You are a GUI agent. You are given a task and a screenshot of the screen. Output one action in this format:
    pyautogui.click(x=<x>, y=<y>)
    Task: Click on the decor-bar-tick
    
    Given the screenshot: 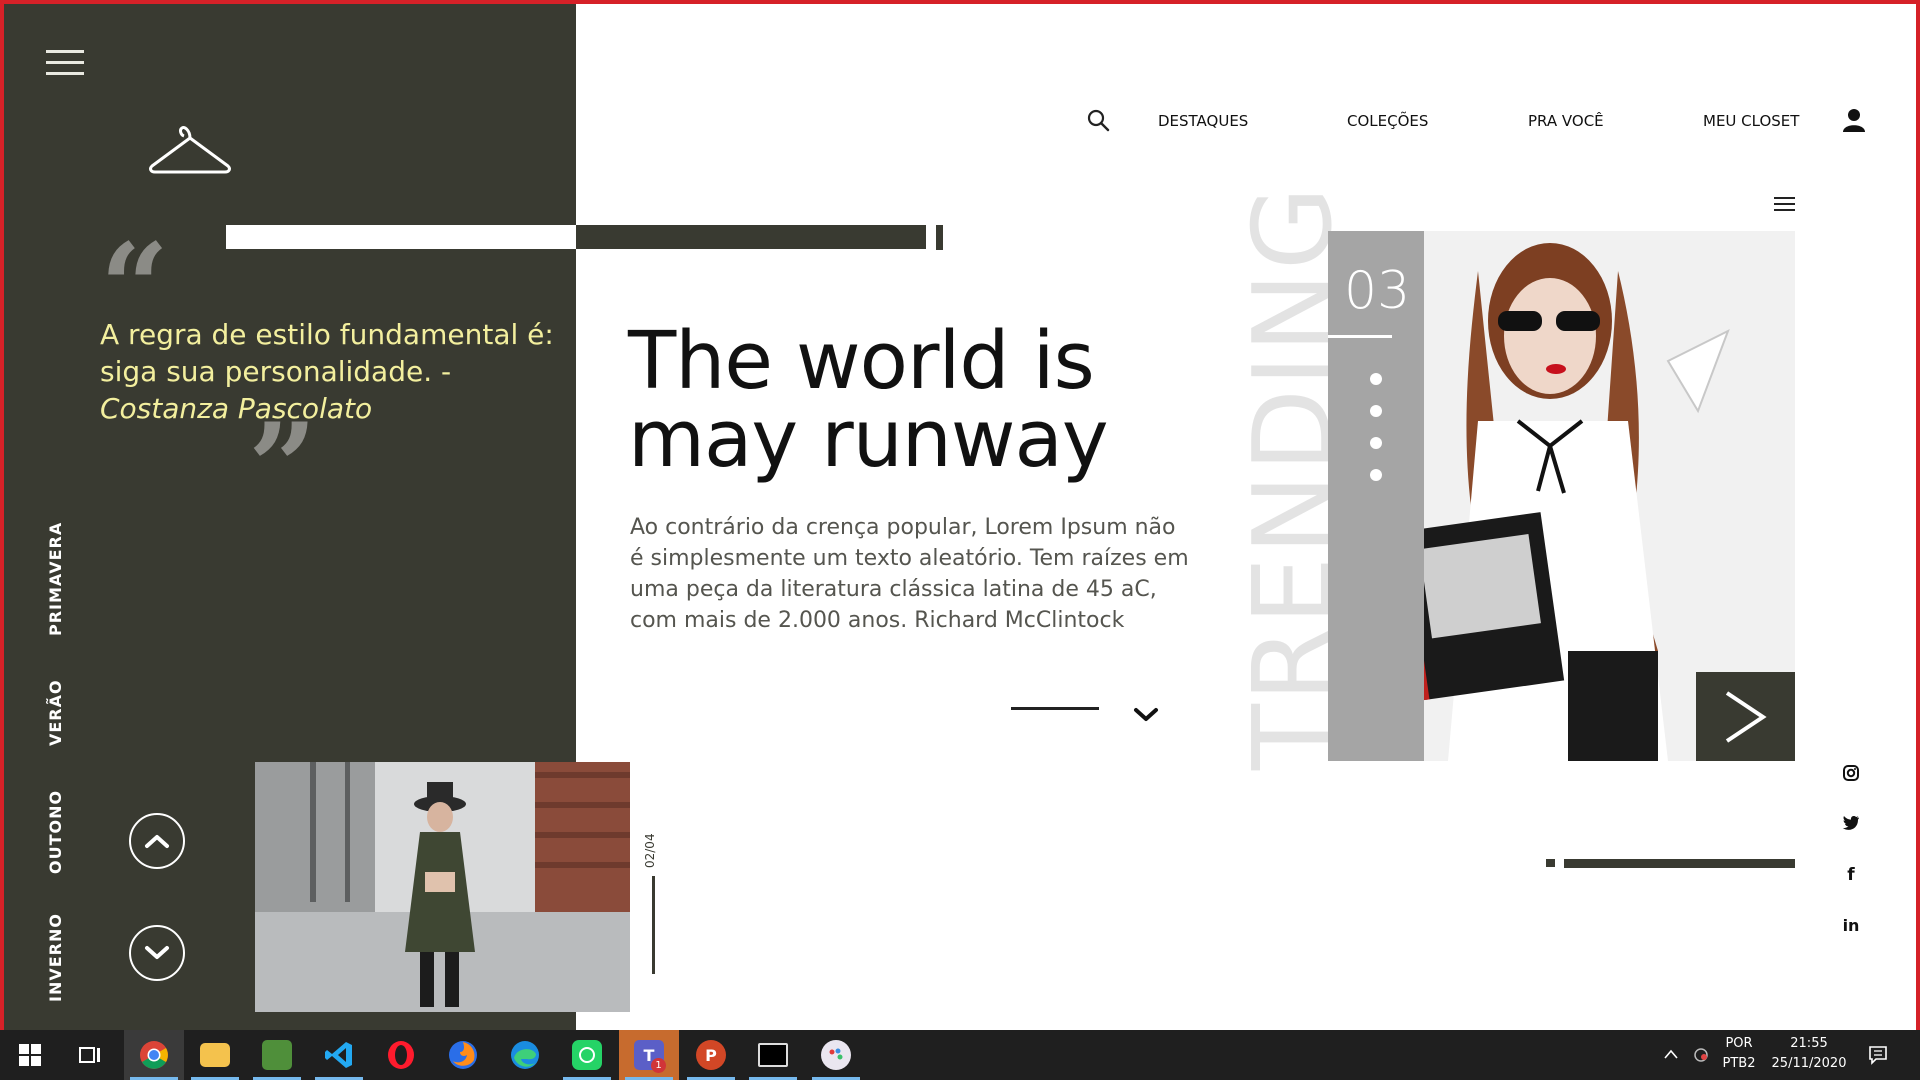 What is the action you would take?
    pyautogui.click(x=939, y=237)
    